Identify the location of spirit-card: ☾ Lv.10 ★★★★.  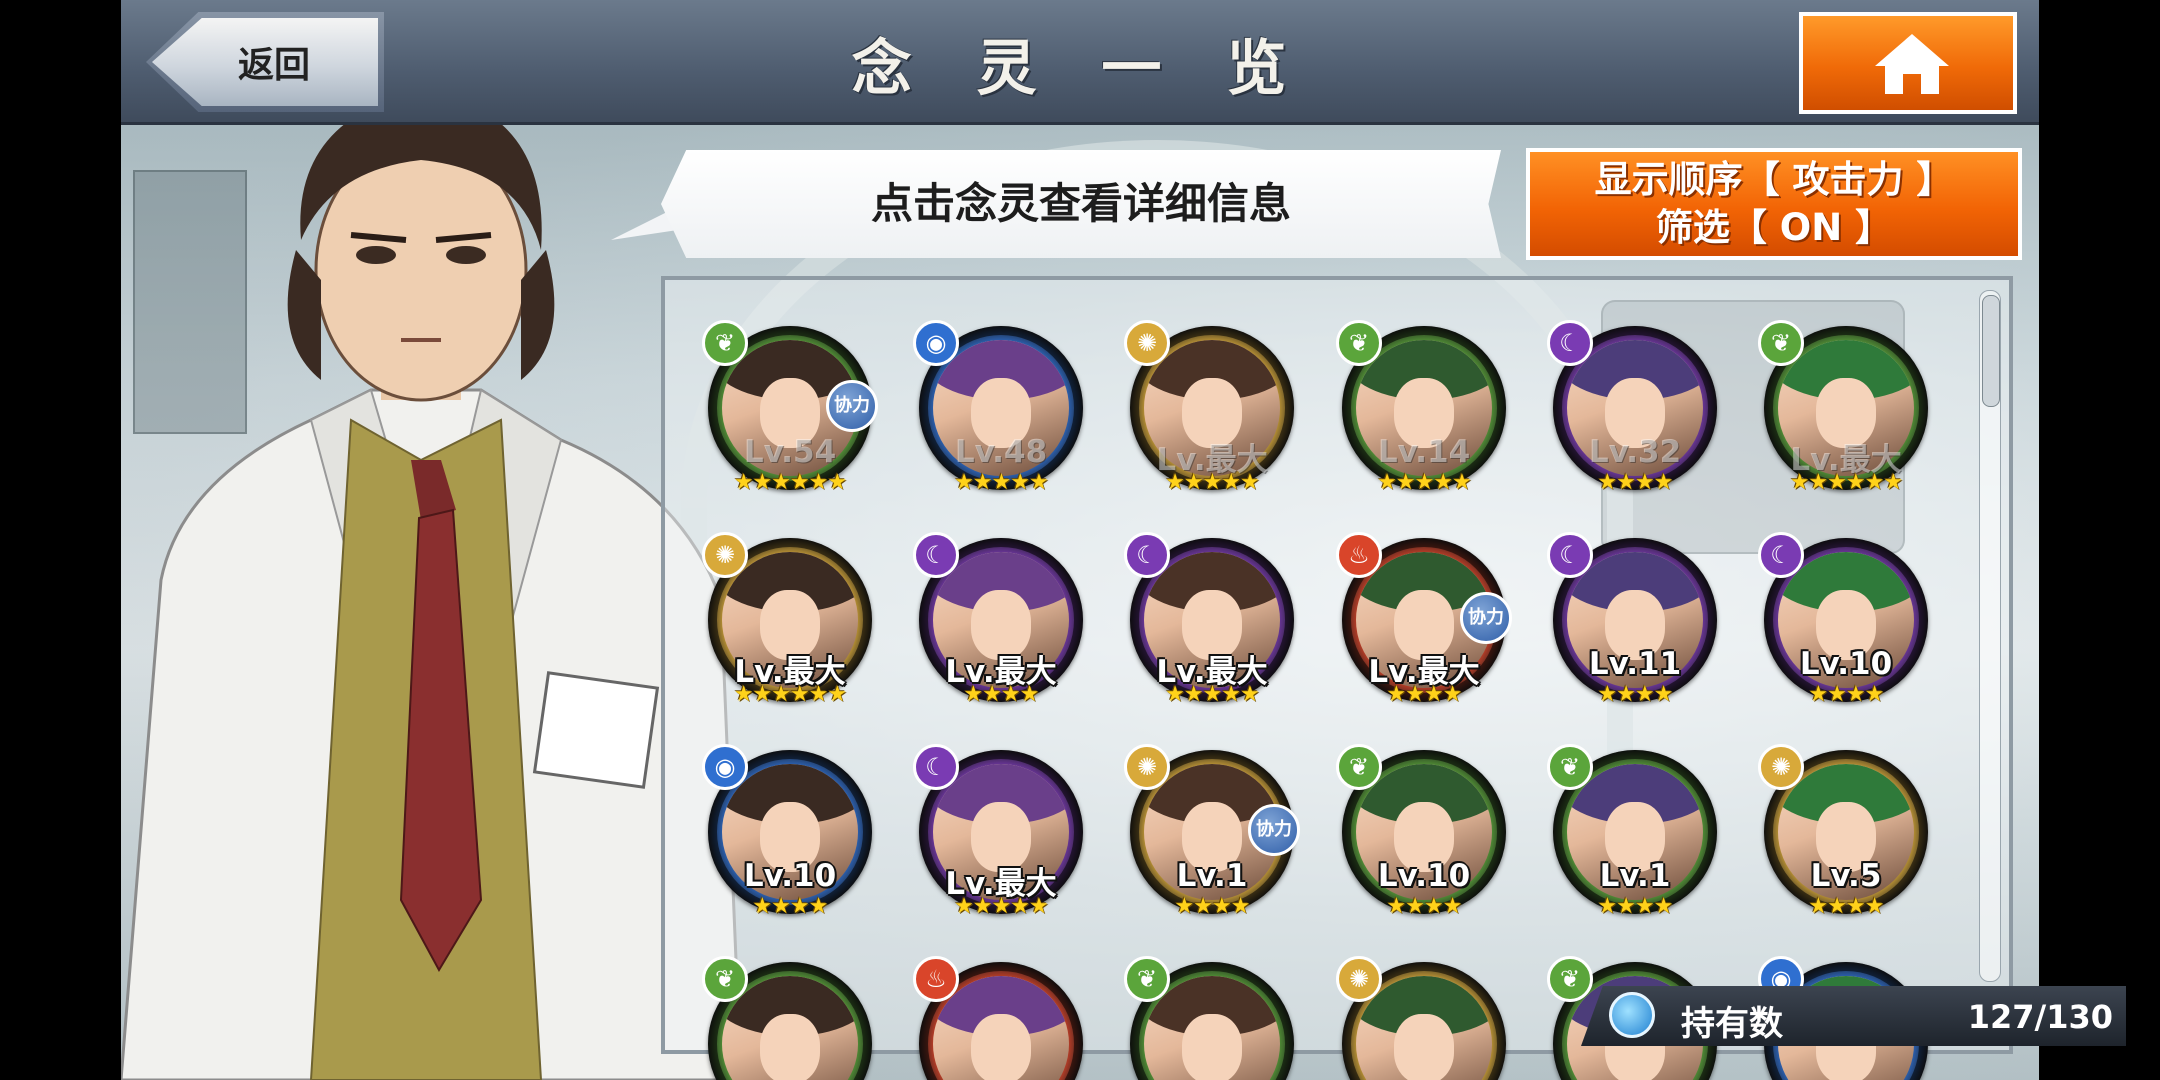
(1846, 625).